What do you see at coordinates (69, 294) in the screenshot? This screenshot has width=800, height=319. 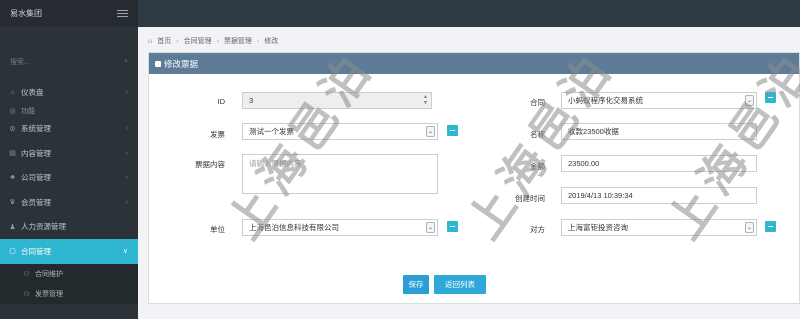 I see `sidebar-subitem-invoice: ⚇ 发票管理` at bounding box center [69, 294].